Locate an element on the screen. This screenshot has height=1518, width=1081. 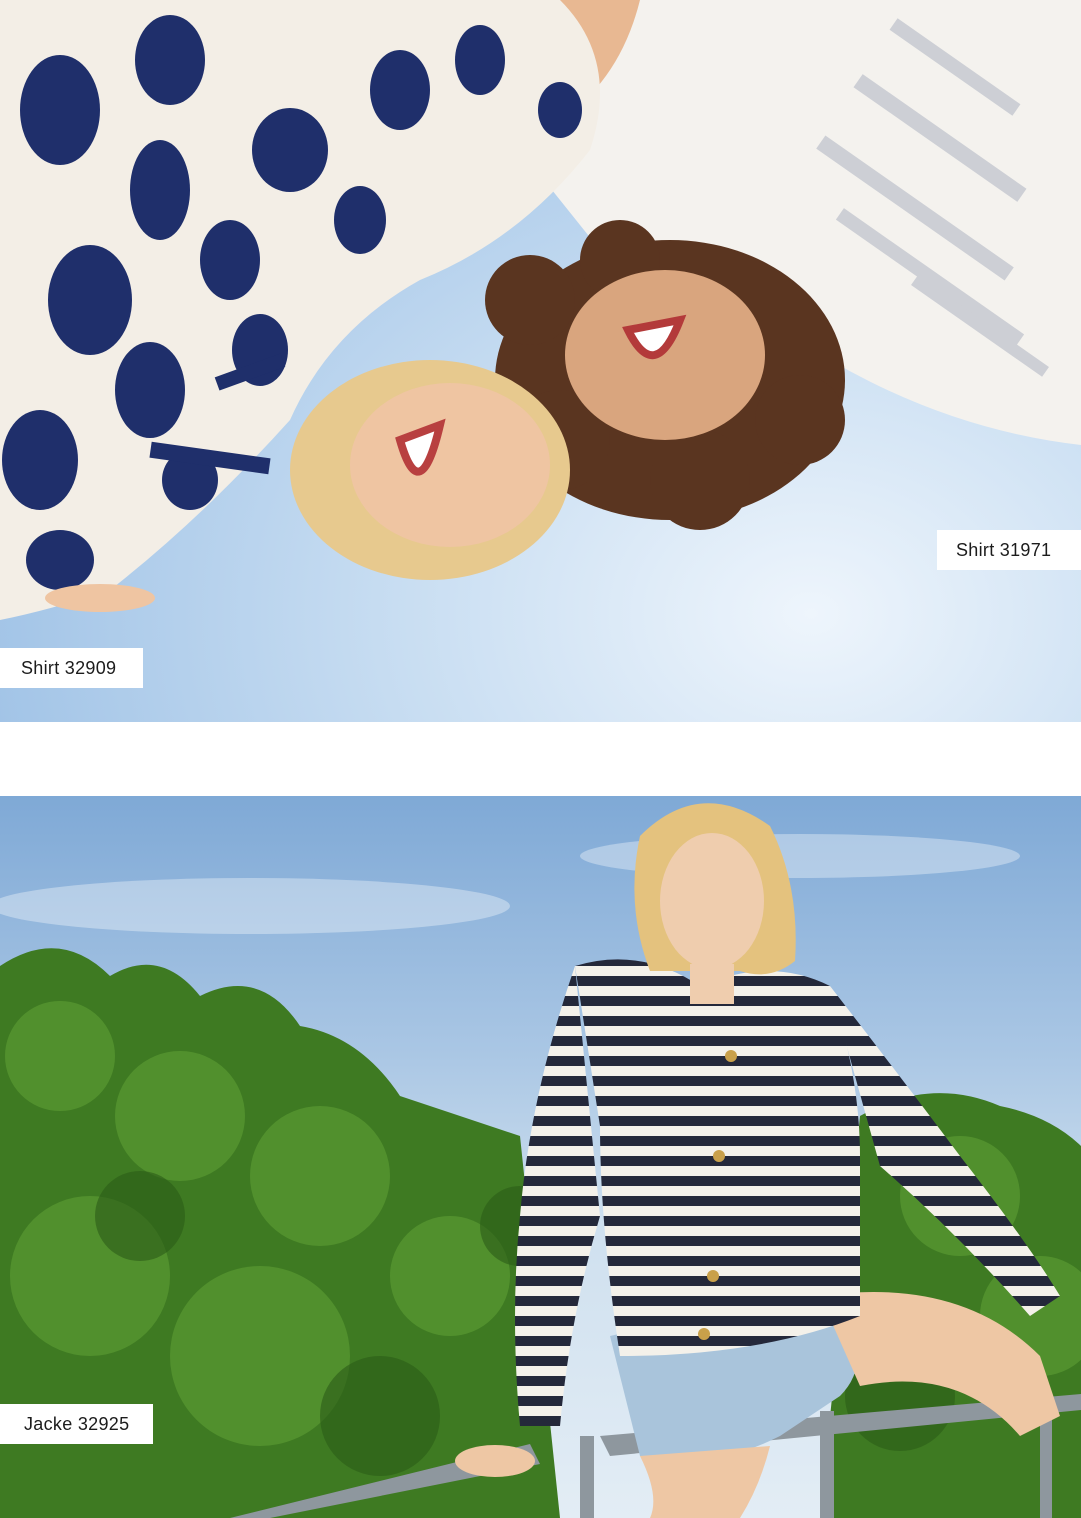
hand-left is located at coordinates (100, 598).